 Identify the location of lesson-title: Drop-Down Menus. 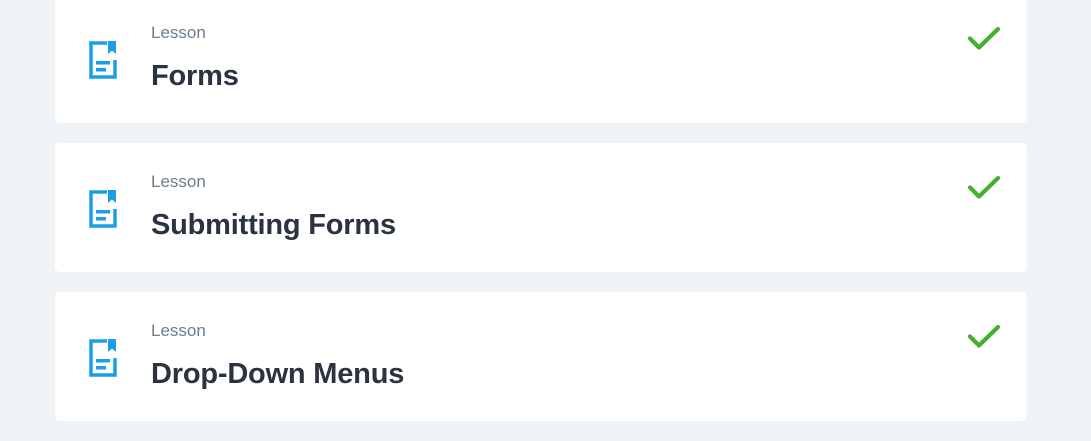
(277, 374).